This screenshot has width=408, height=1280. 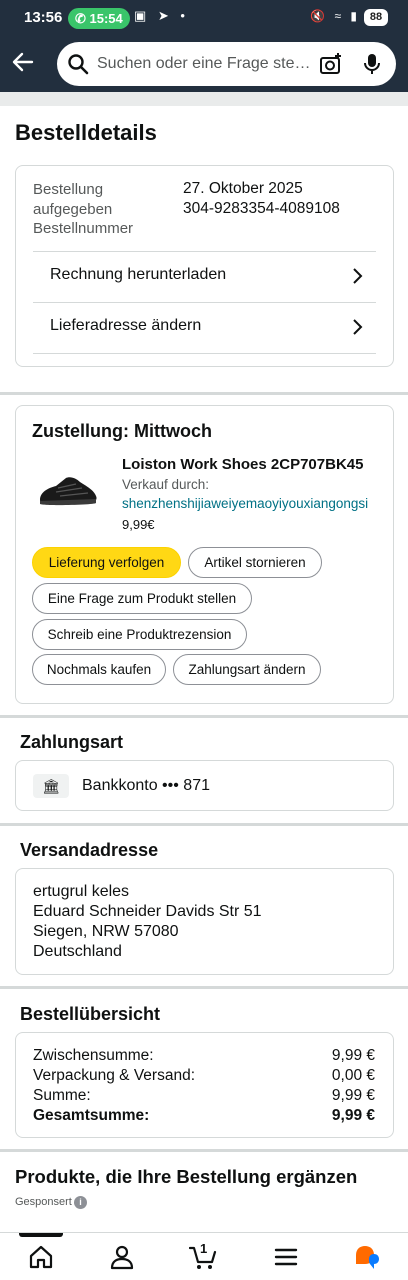 What do you see at coordinates (91, 1115) in the screenshot?
I see `grand-total-label: Gesamtsumme:` at bounding box center [91, 1115].